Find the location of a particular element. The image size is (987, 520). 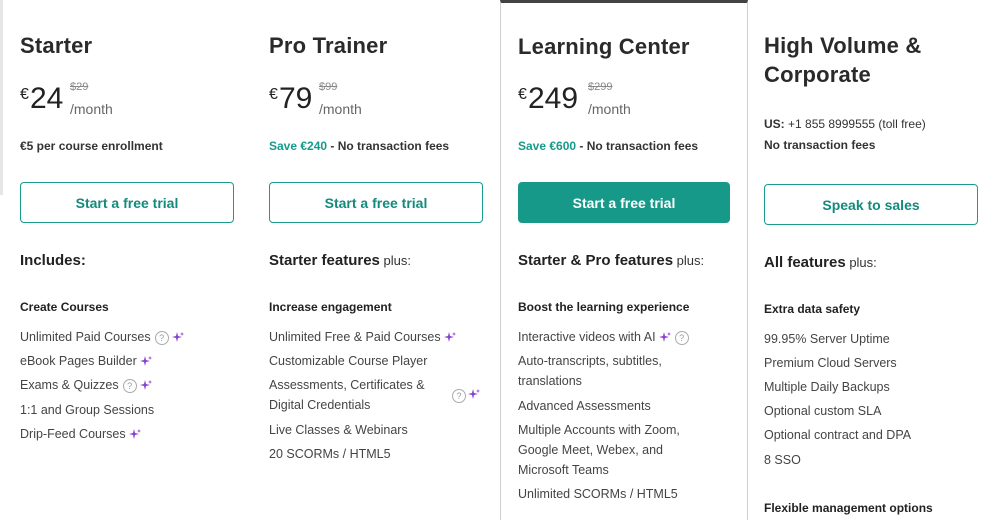

feature-item: Interactive videos with AI? is located at coordinates (603, 337).